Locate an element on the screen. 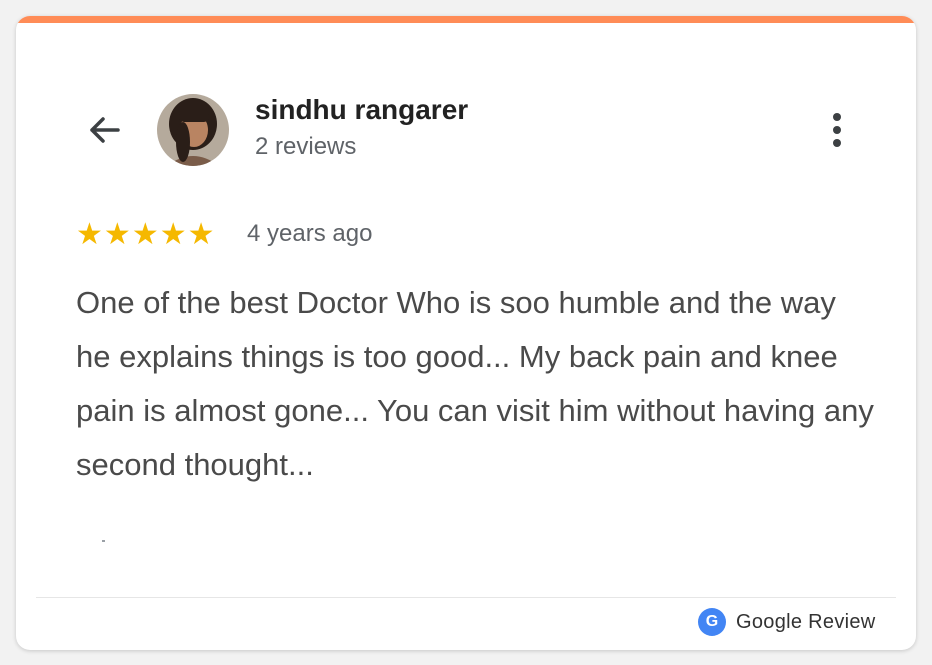 This screenshot has width=932, height=665. more-options-button is located at coordinates (837, 130).